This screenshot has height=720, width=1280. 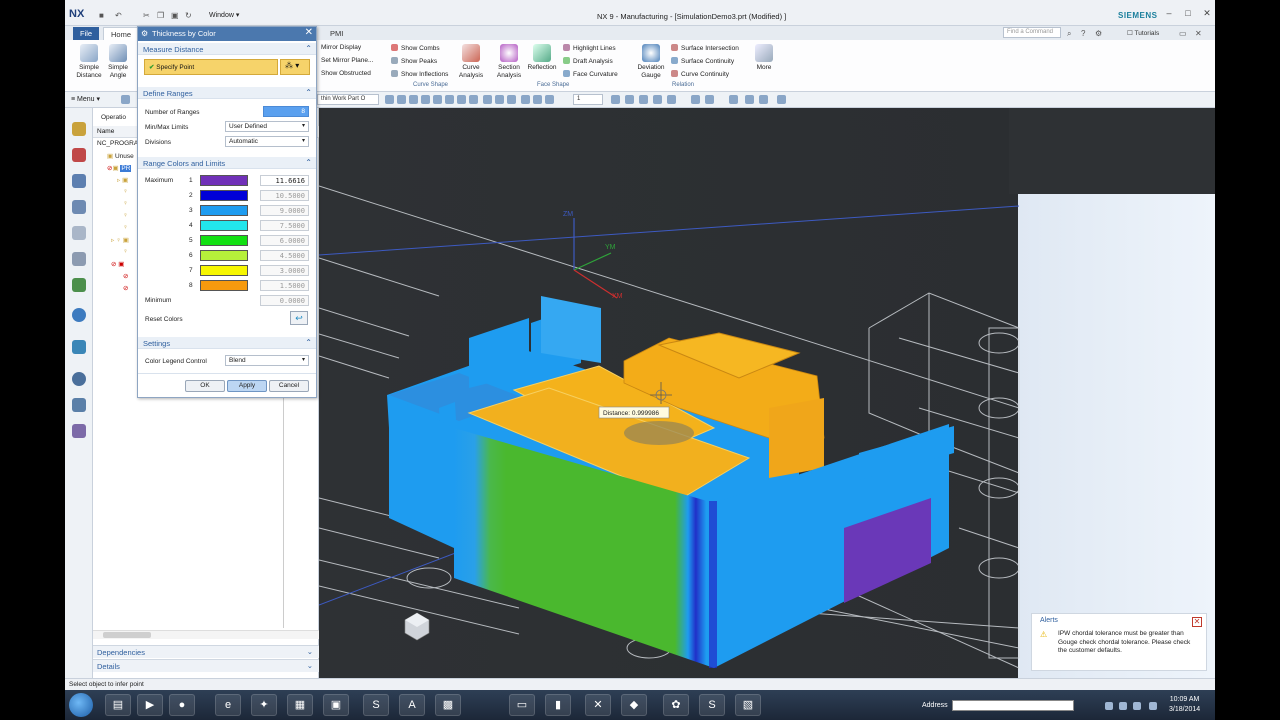 What do you see at coordinates (499, 99) in the screenshot?
I see `render-style-icon` at bounding box center [499, 99].